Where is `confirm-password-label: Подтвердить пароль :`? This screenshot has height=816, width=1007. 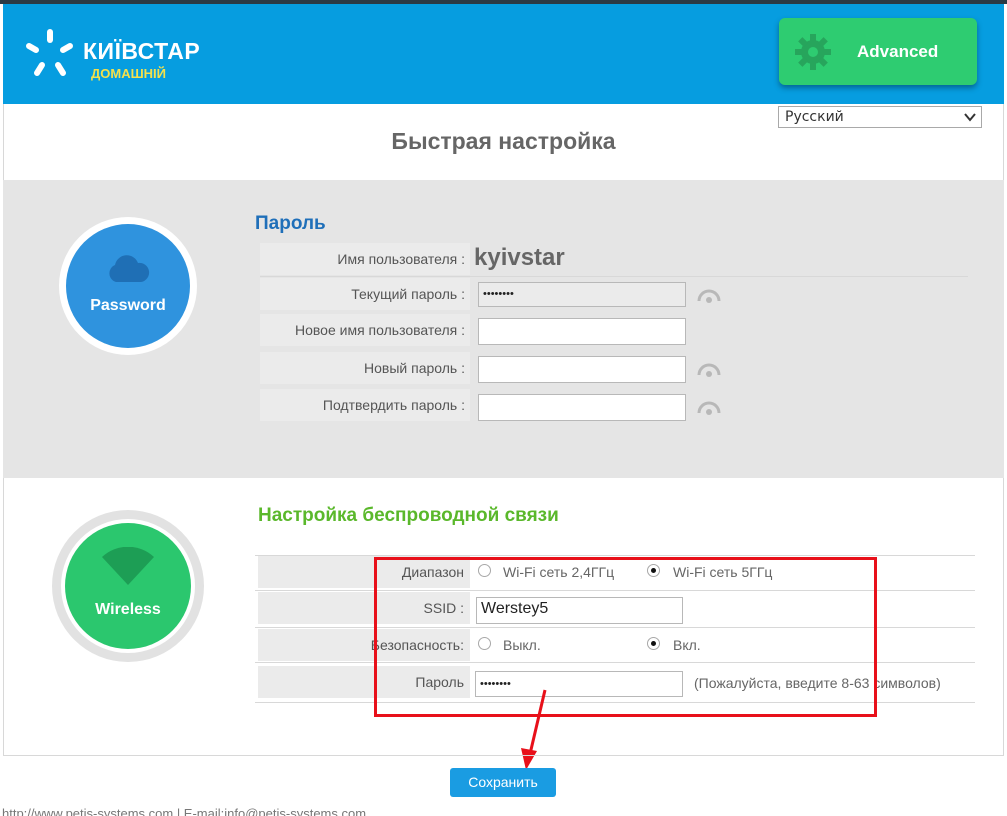 confirm-password-label: Подтвердить пароль : is located at coordinates (365, 405).